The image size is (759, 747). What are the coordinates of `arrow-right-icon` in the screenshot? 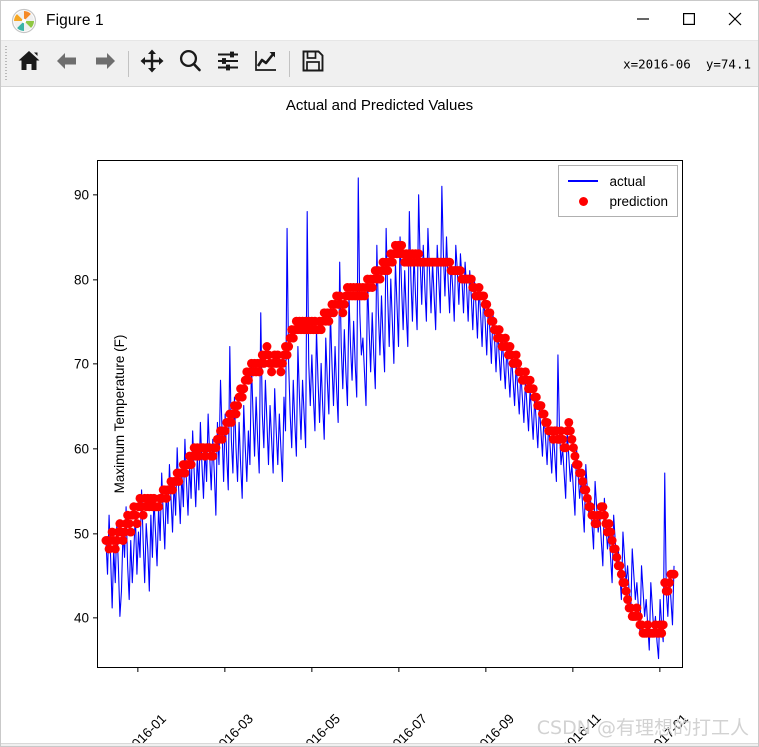 It's located at (105, 63).